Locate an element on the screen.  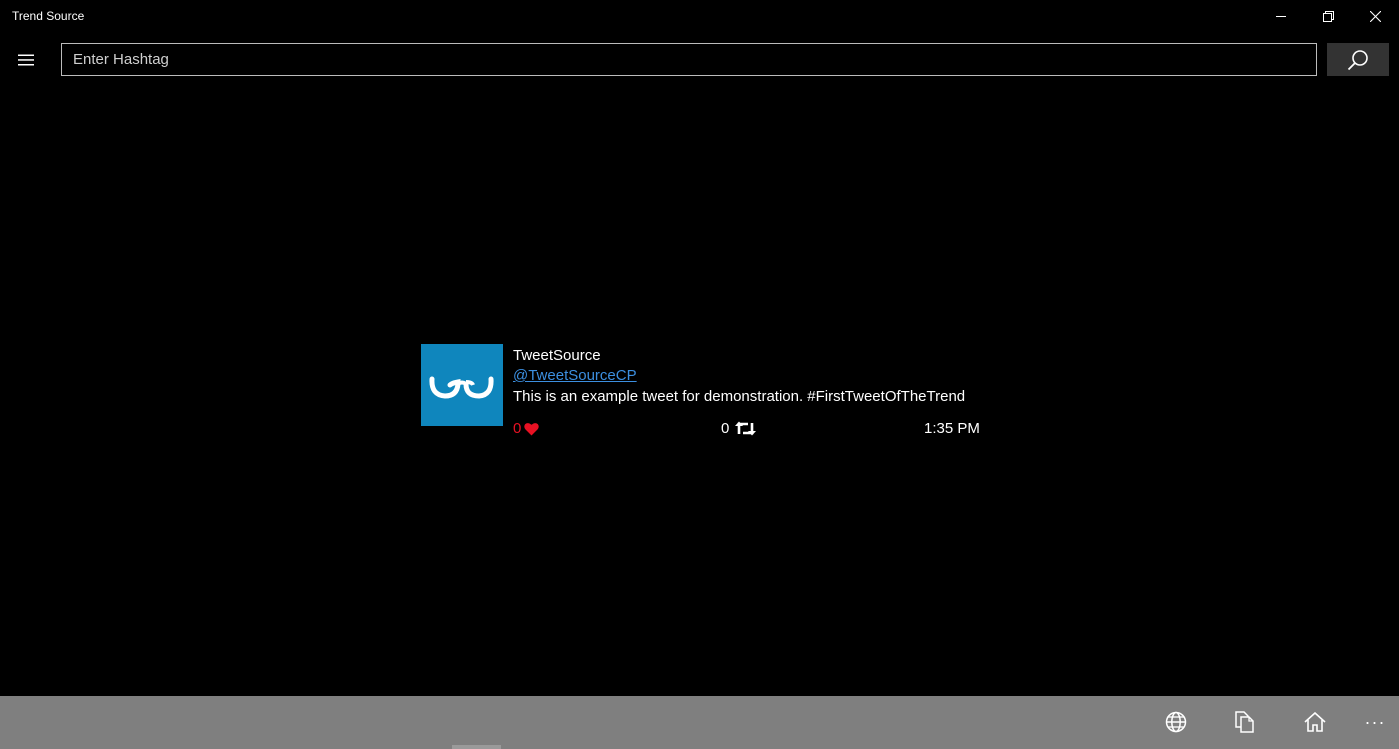
tweet-author-handle-link: @TweetSourceCP is located at coordinates (575, 375).